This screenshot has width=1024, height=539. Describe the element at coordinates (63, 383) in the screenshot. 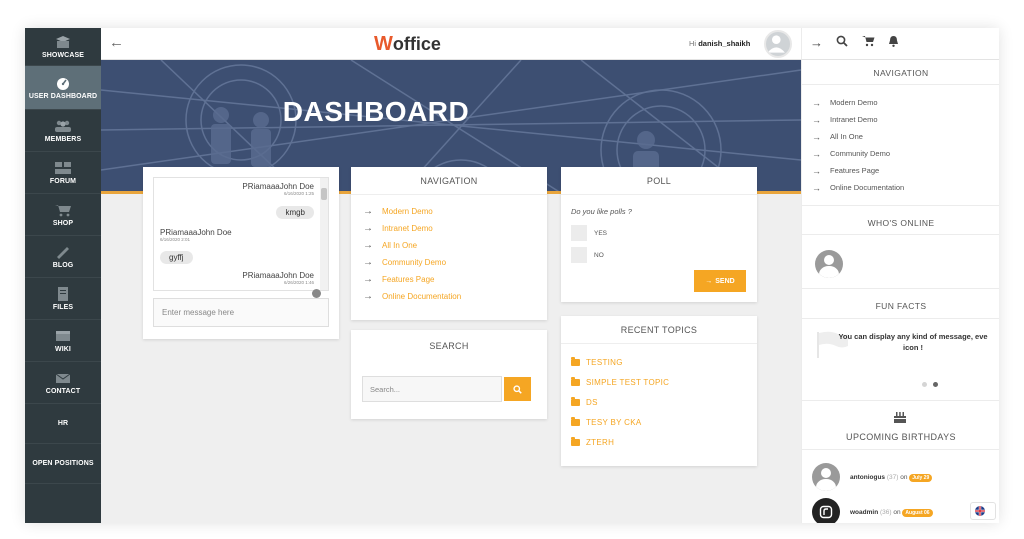

I see `sidebar-item-contact: CONTACT` at that location.